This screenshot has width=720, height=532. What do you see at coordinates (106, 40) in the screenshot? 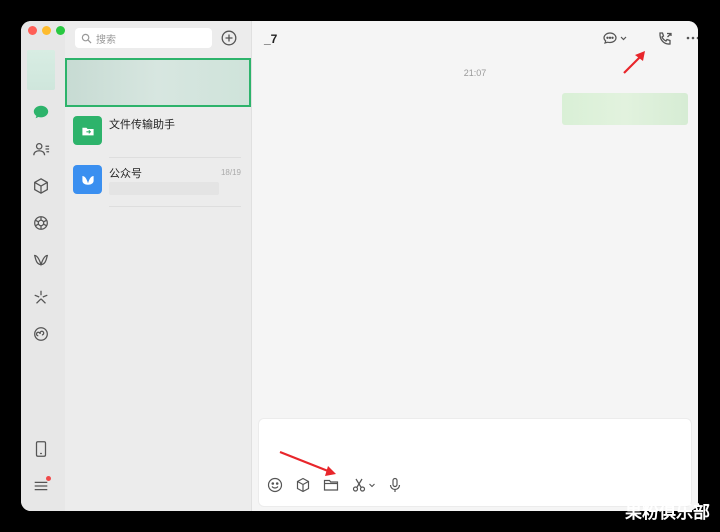
I see `search-placeholder: 搜索` at bounding box center [106, 40].